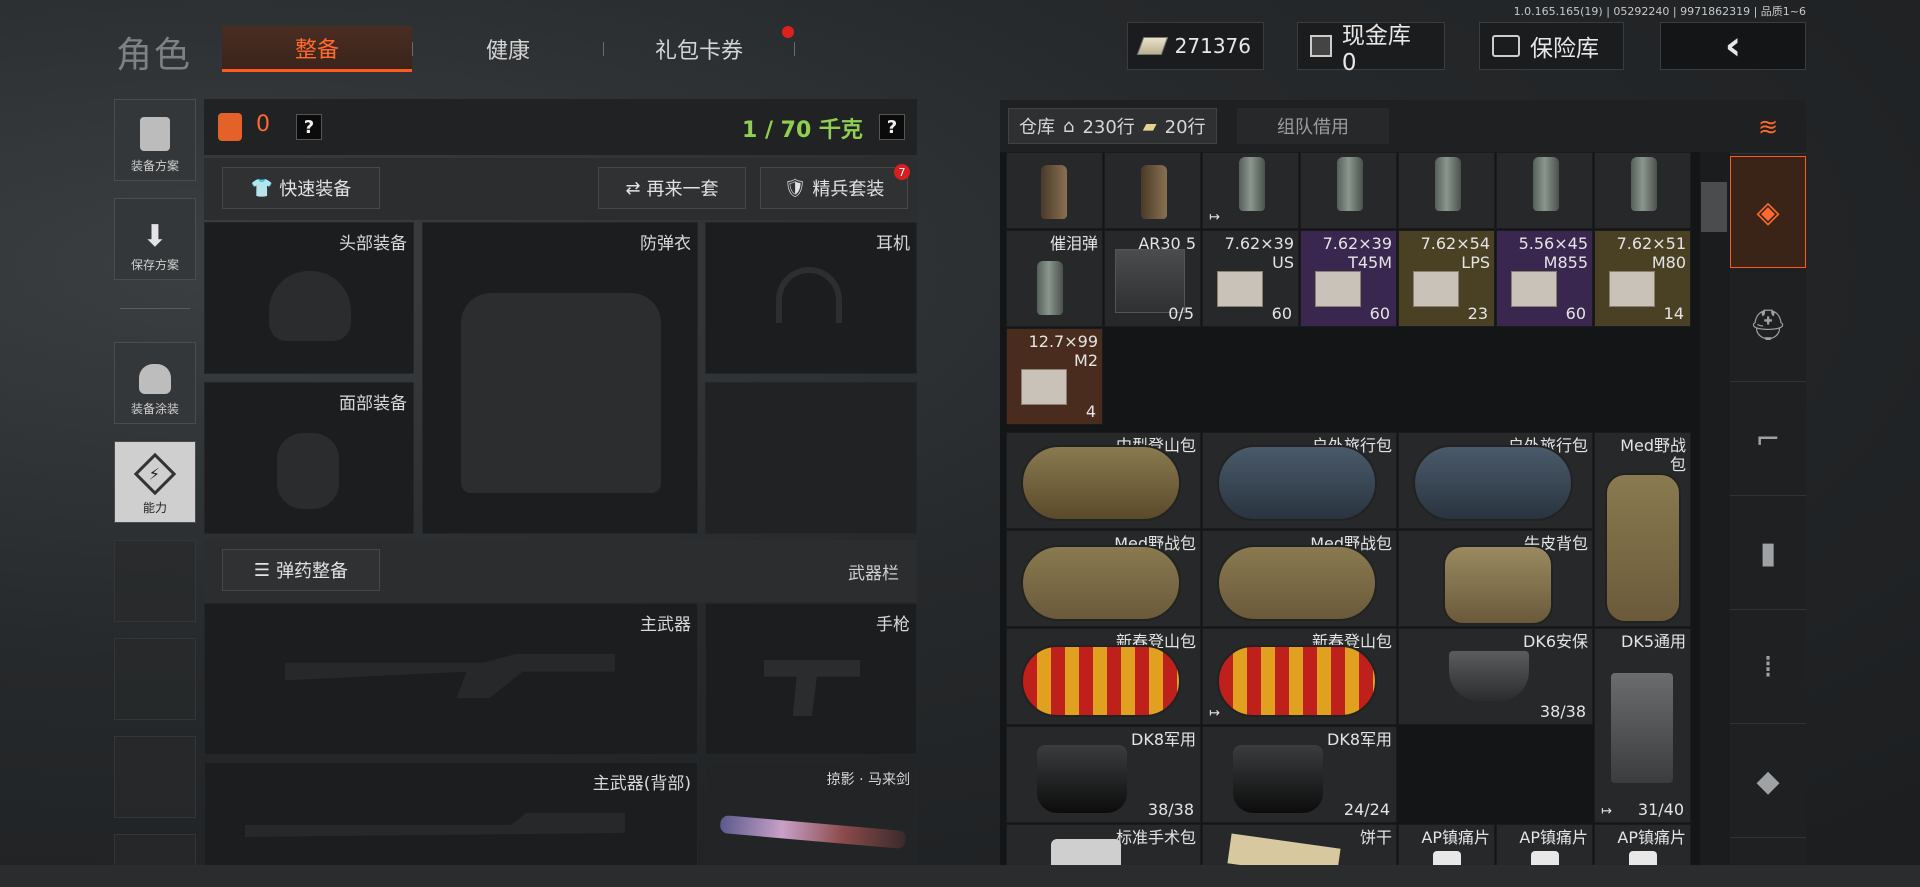 This screenshot has width=1920, height=887. Describe the element at coordinates (1371, 49) in the screenshot. I see `cash-vault-button: 现金库 0` at that location.